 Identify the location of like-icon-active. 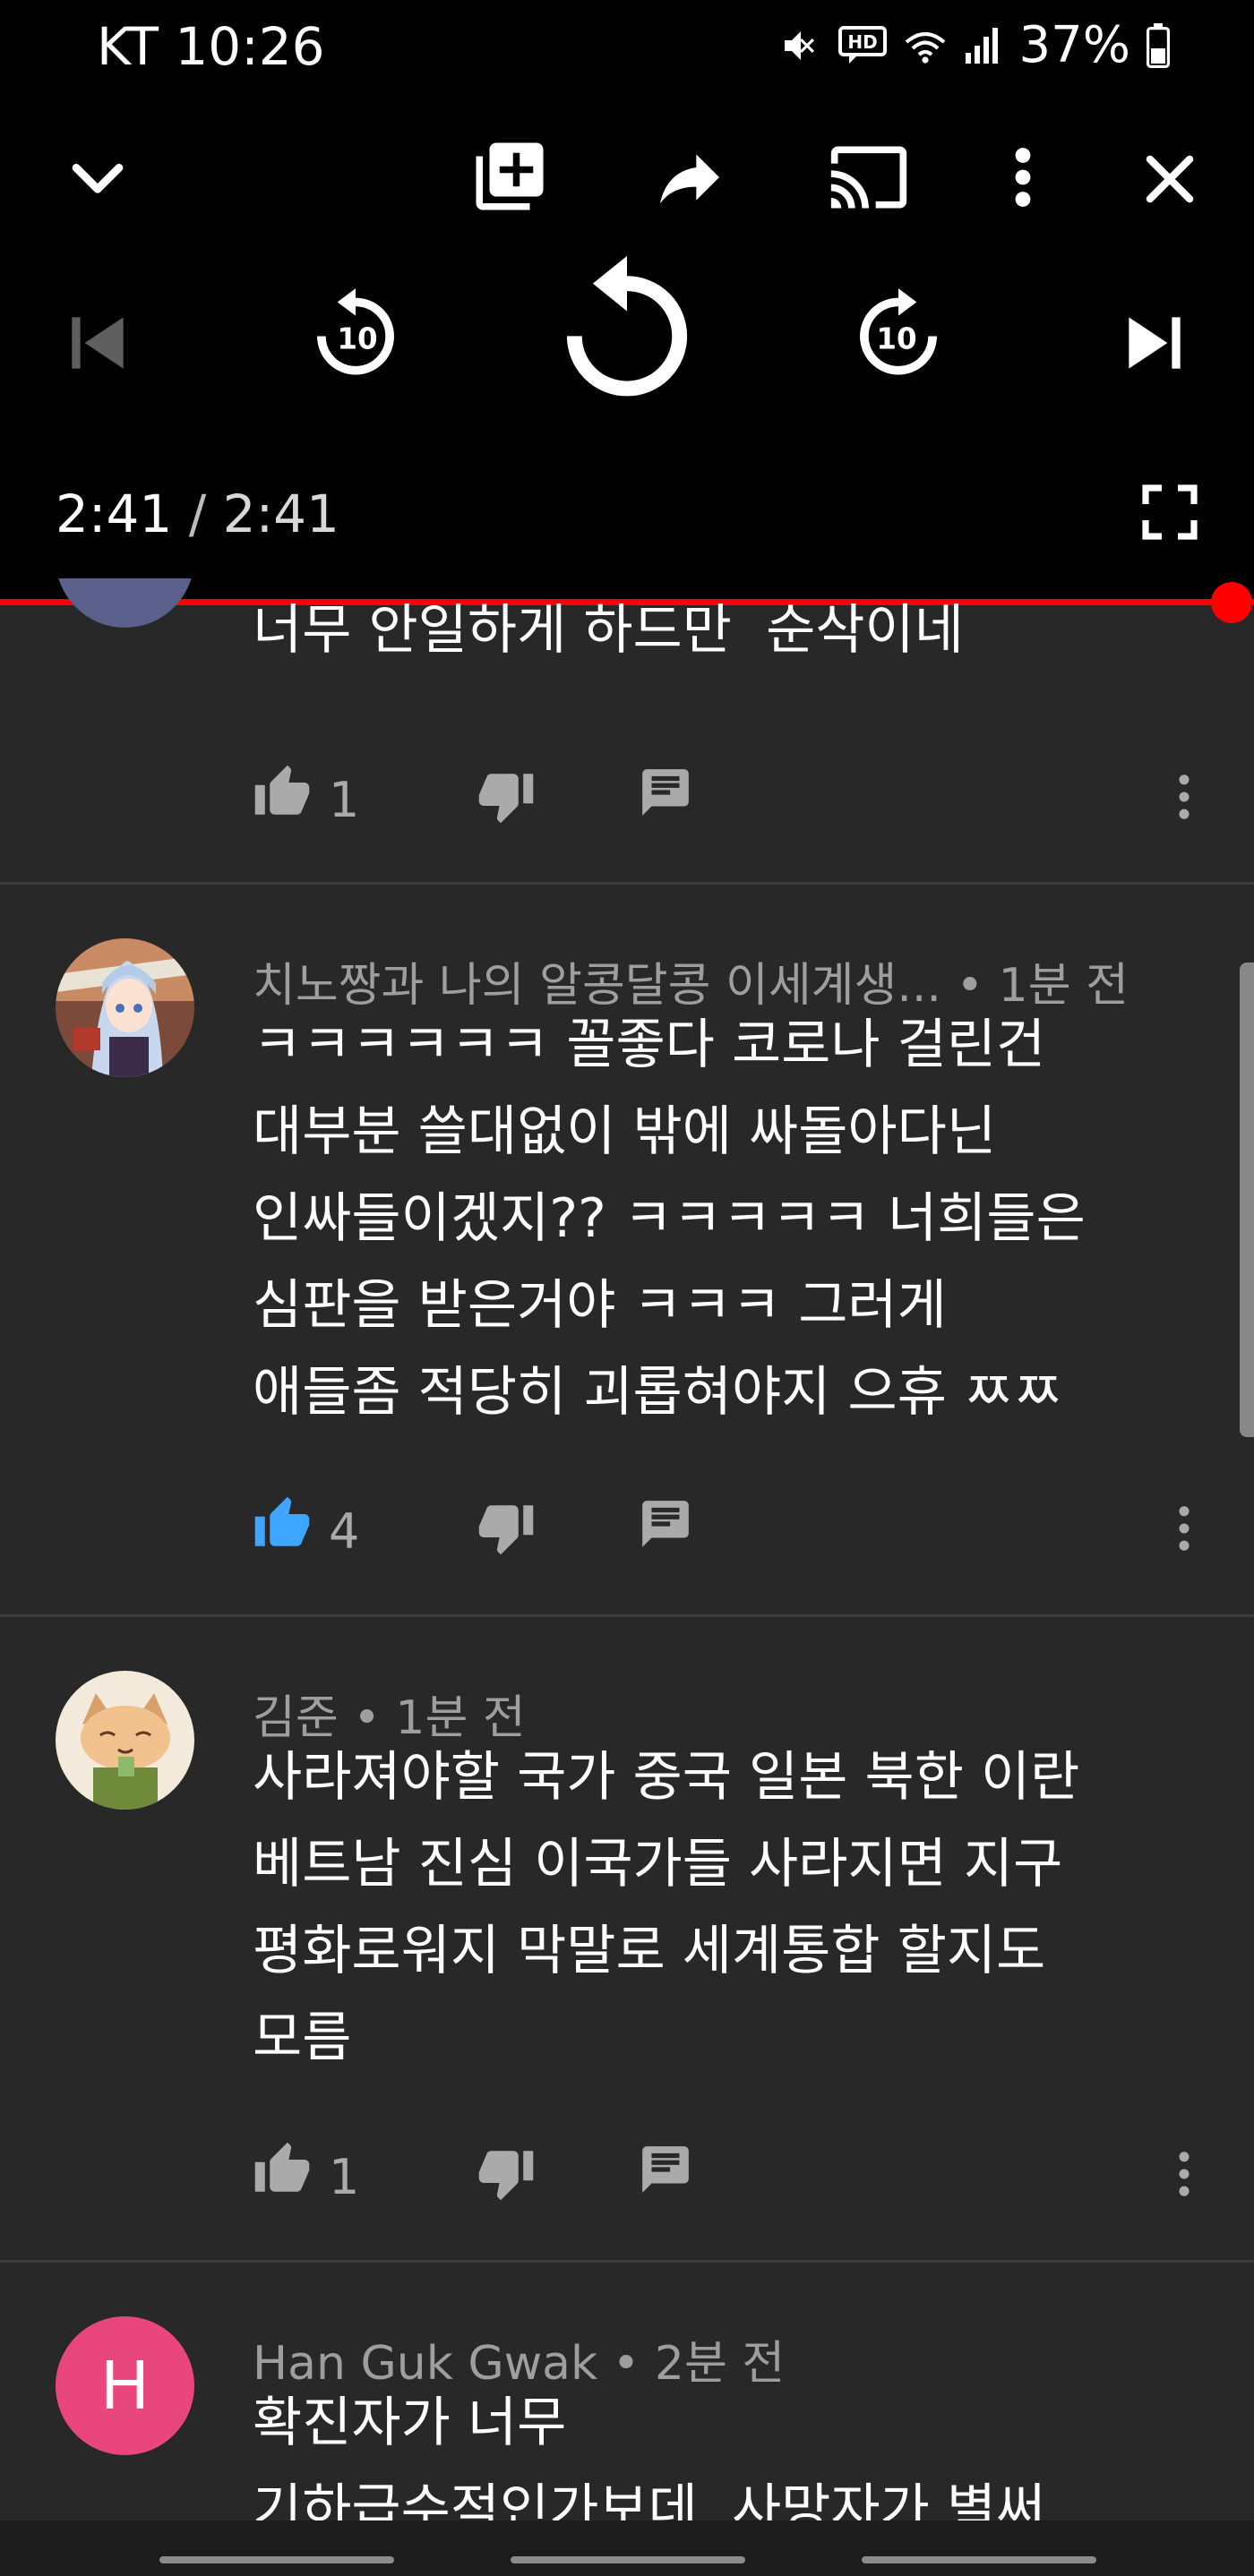
(282, 1523).